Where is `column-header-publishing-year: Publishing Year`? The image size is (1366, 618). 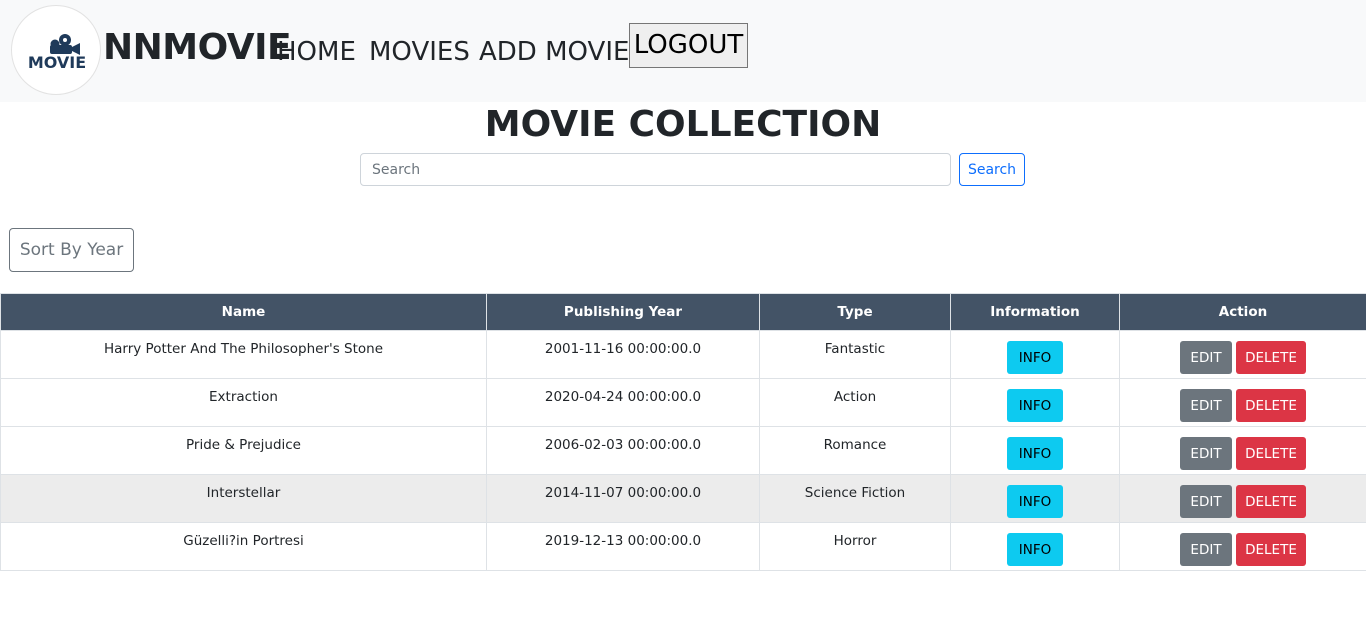 column-header-publishing-year: Publishing Year is located at coordinates (623, 312).